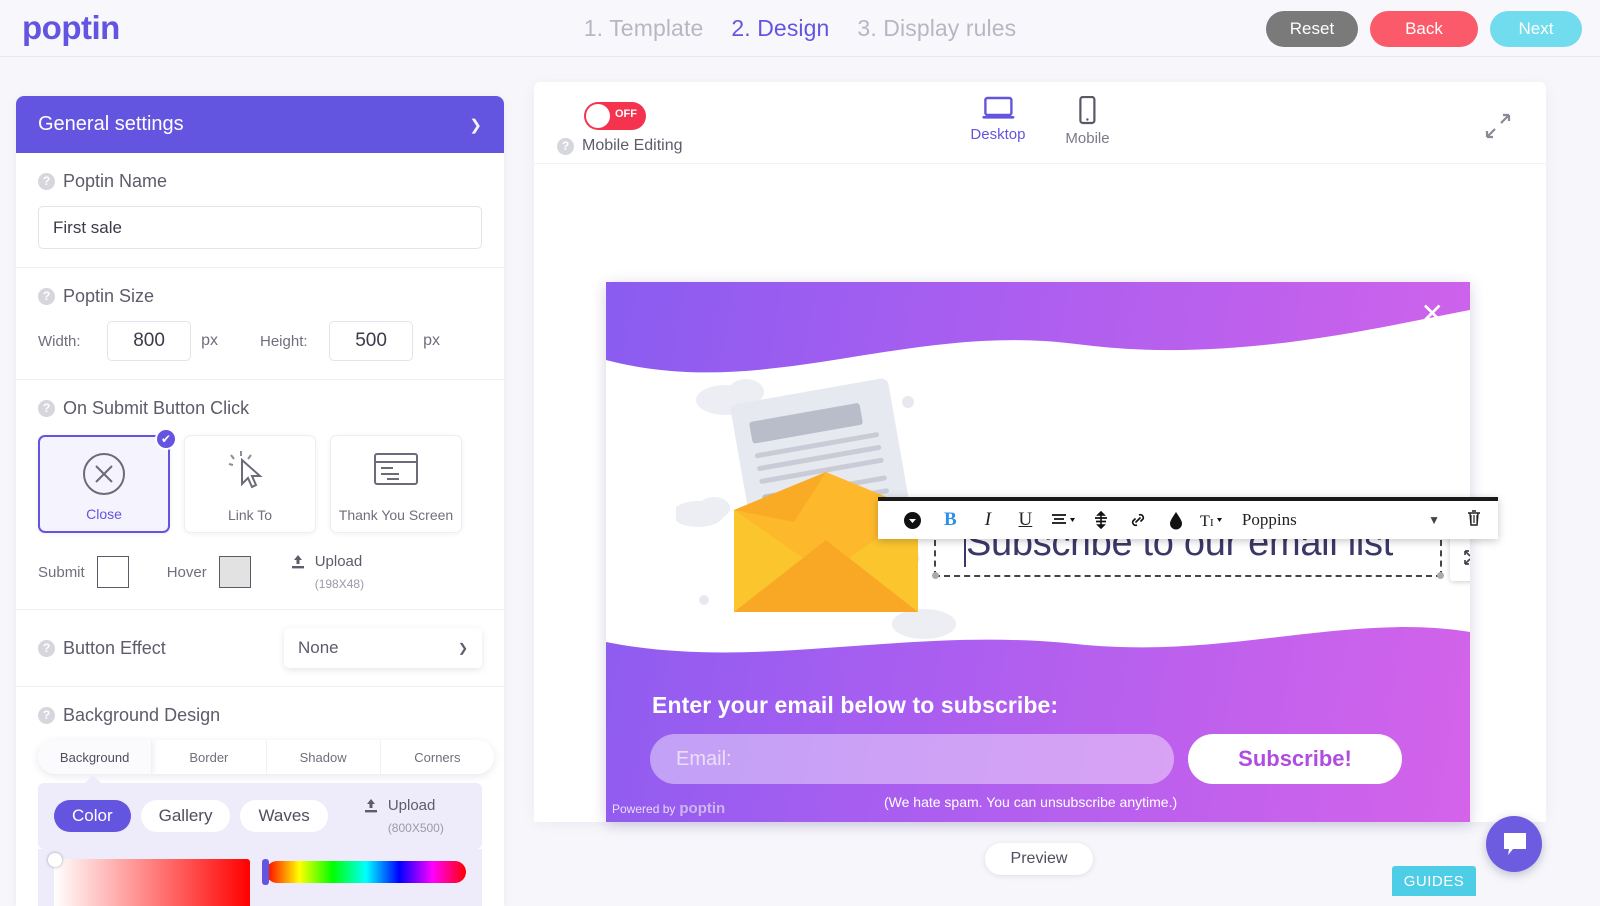 The image size is (1600, 906). What do you see at coordinates (1101, 520) in the screenshot?
I see `line-height-icon` at bounding box center [1101, 520].